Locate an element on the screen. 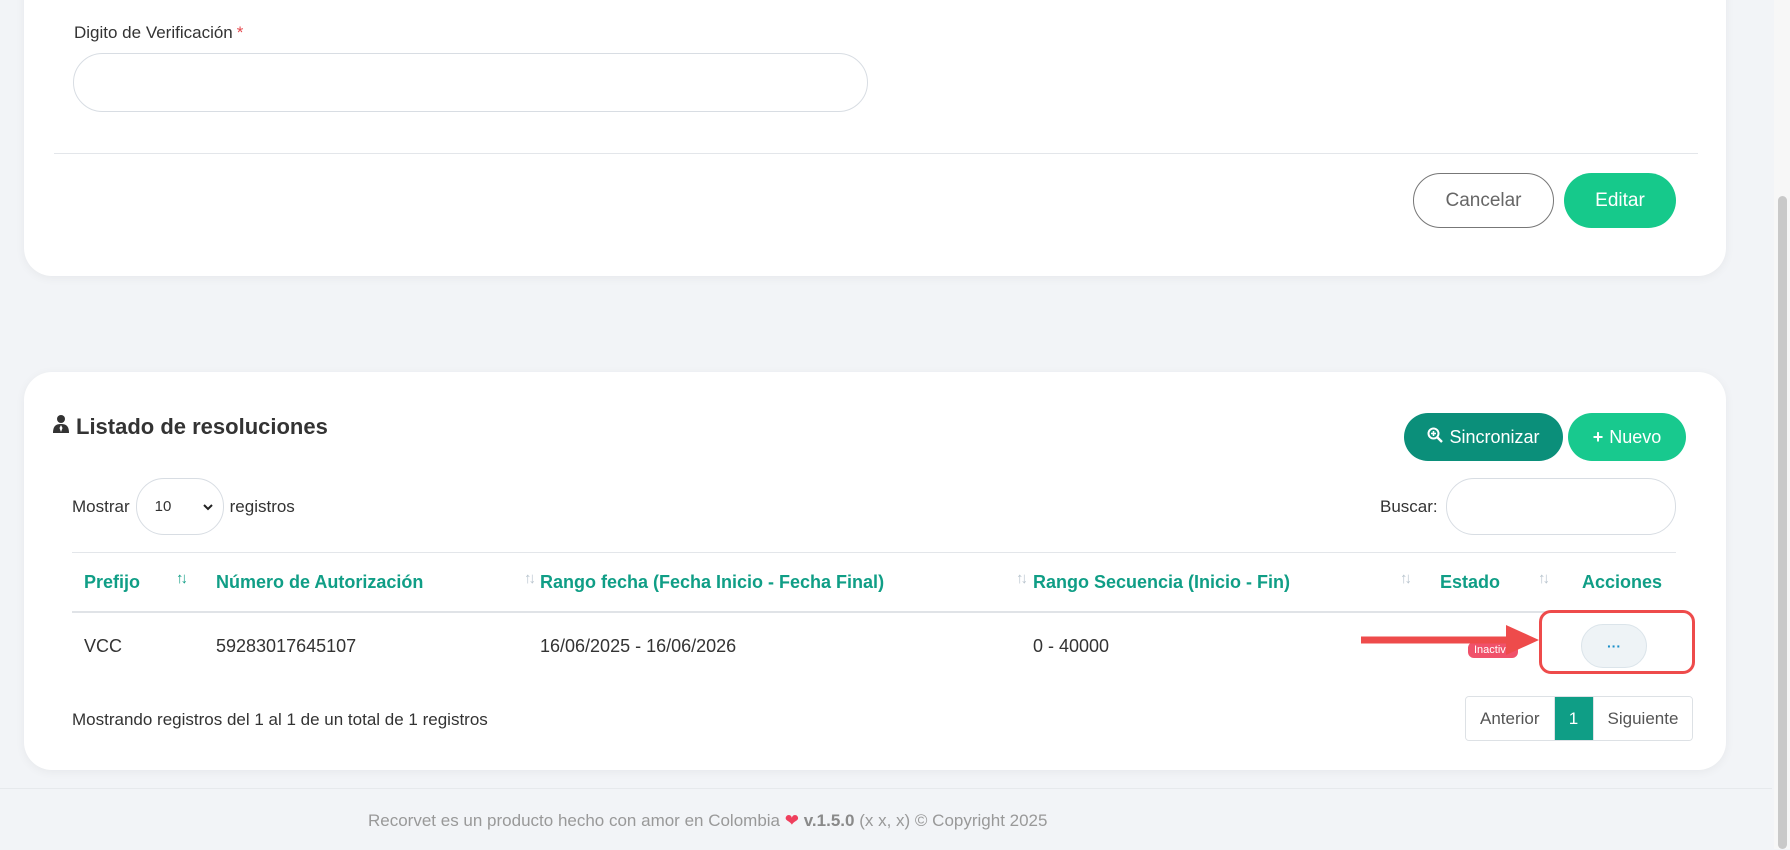 The height and width of the screenshot is (850, 1790). column-header-estado: Estado is located at coordinates (1470, 582).